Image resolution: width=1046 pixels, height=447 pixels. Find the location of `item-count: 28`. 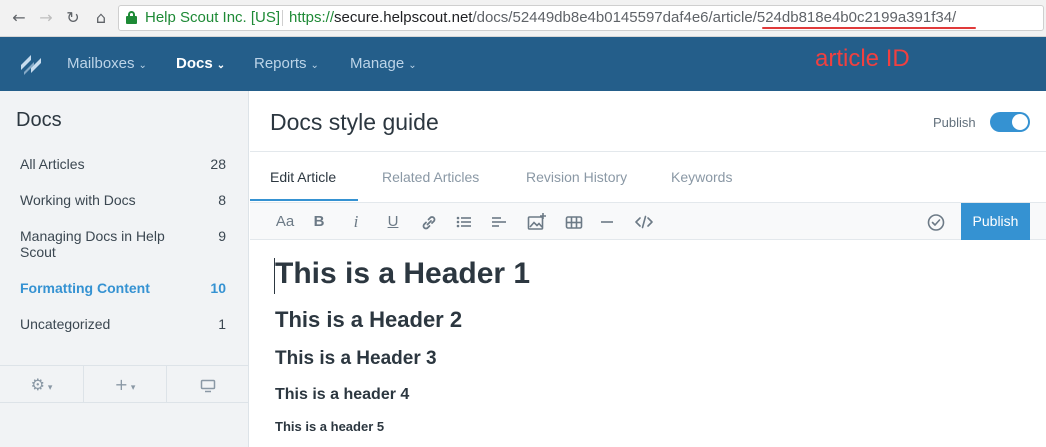

item-count: 28 is located at coordinates (218, 164).